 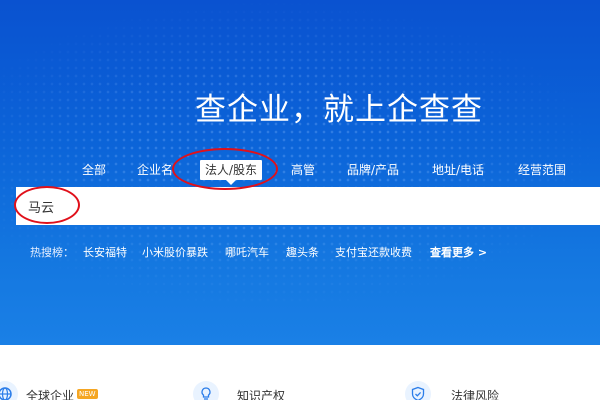 What do you see at coordinates (475, 394) in the screenshot?
I see `feature-label: 法律风险` at bounding box center [475, 394].